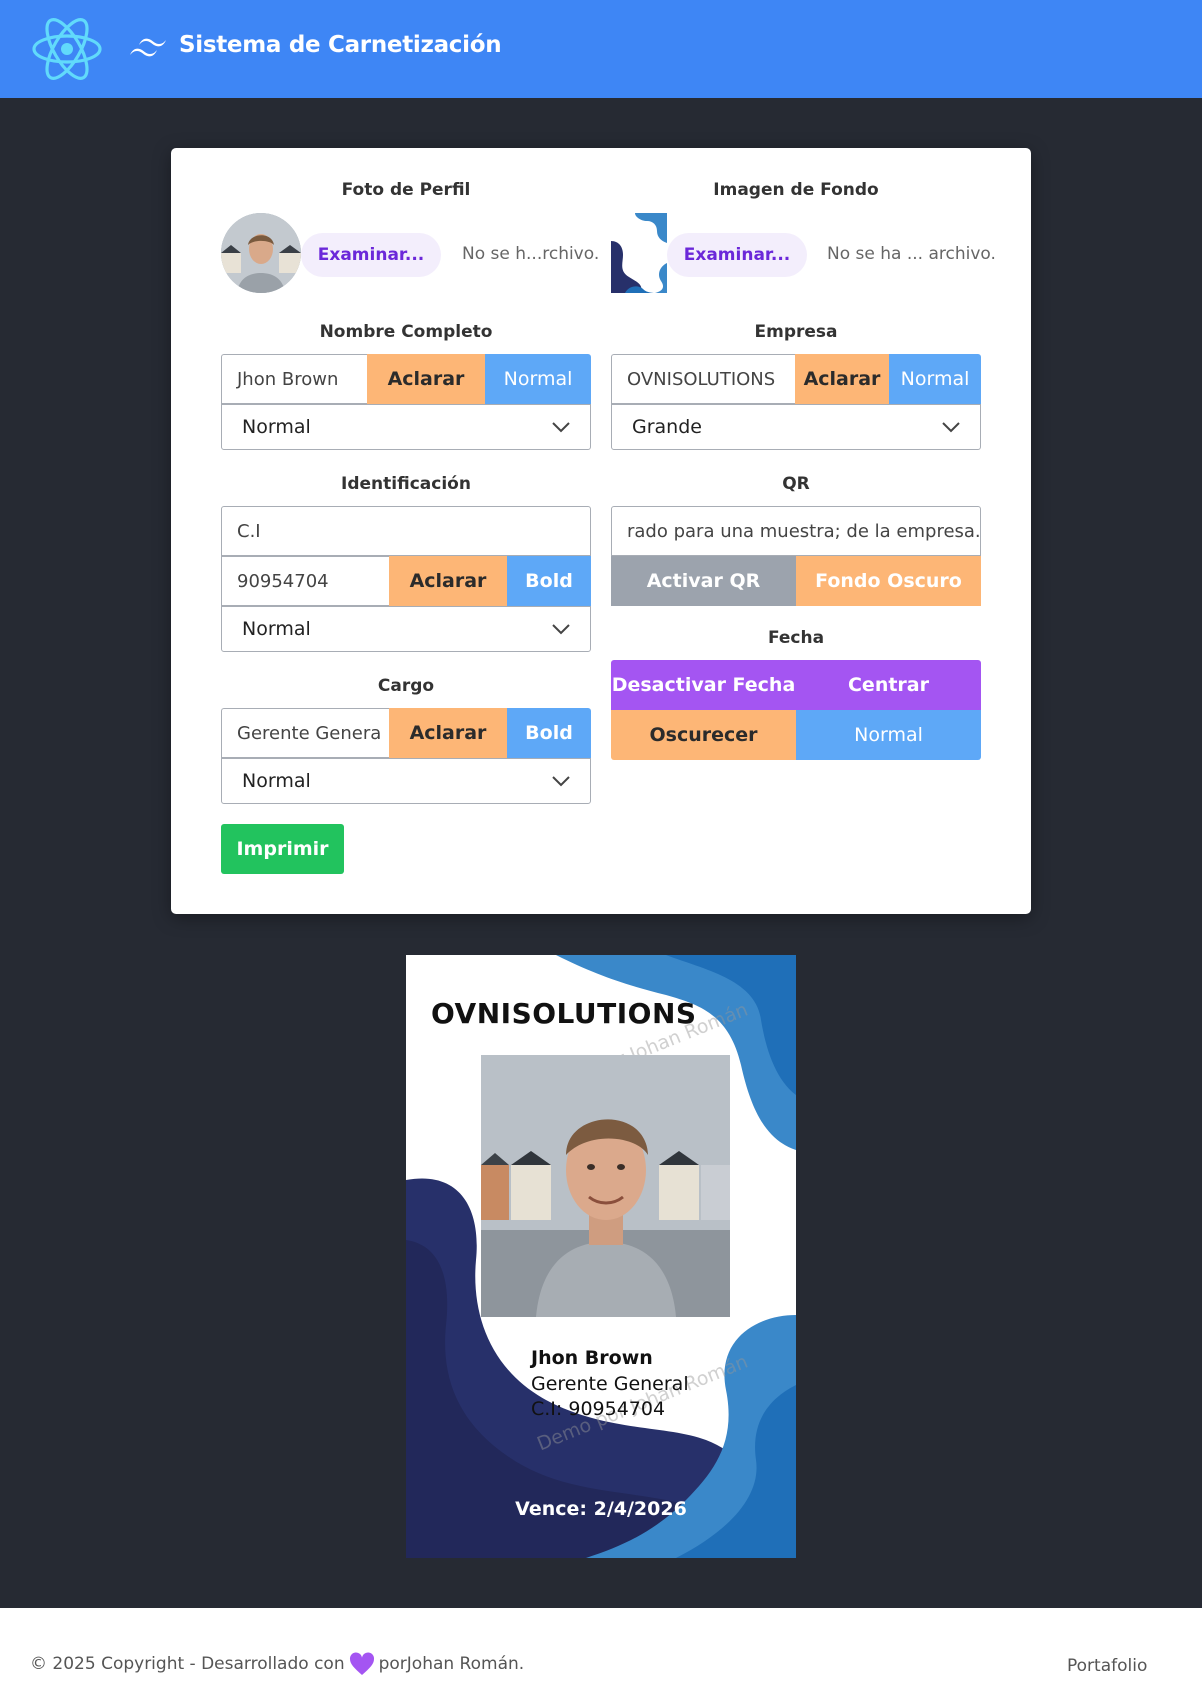 The width and height of the screenshot is (1202, 1702). I want to click on card-person-position: Gerente General, so click(610, 1384).